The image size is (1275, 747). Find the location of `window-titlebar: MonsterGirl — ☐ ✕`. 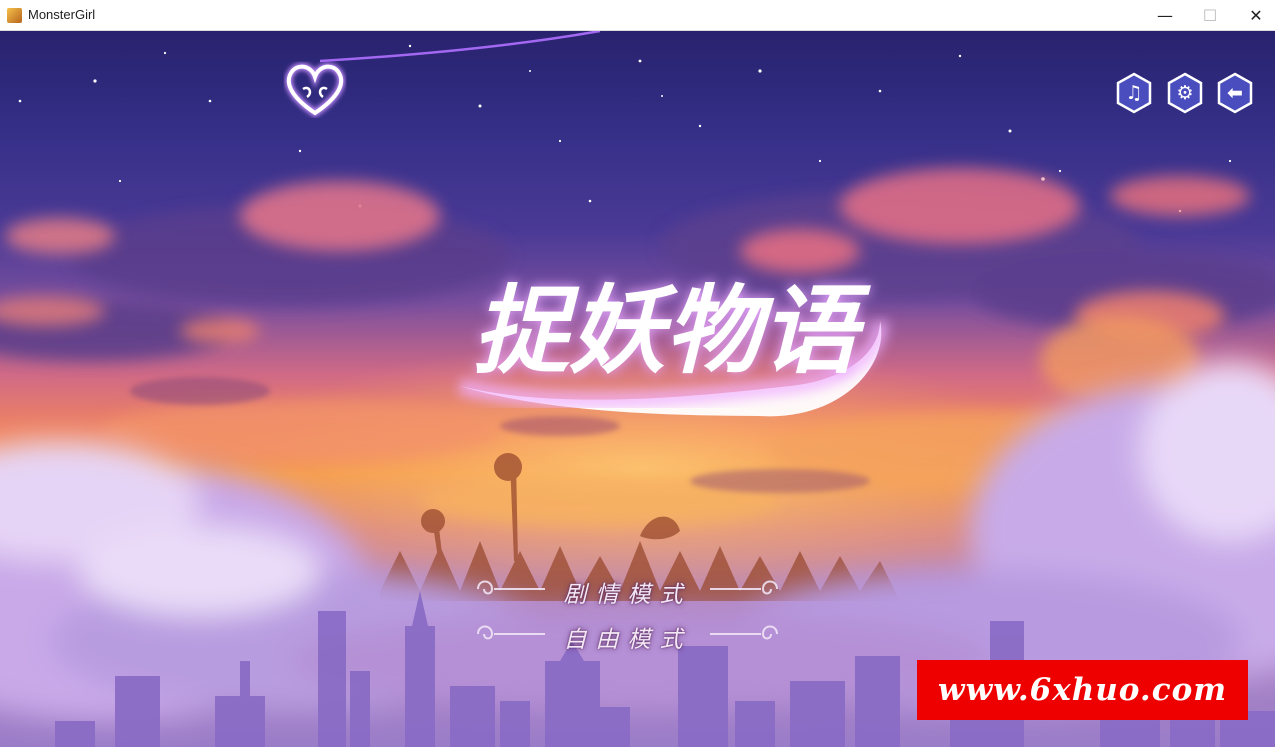

window-titlebar: MonsterGirl — ☐ ✕ is located at coordinates (637, 15).